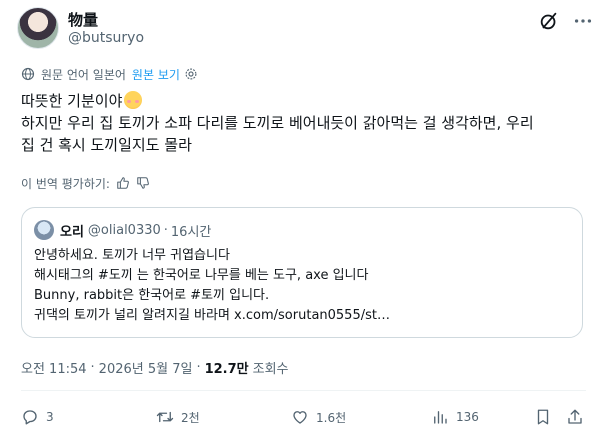 The image size is (607, 440). Describe the element at coordinates (106, 145) in the screenshot. I see `tweet-line-3: 집 건 혹시 도끼일지도 몰라` at that location.